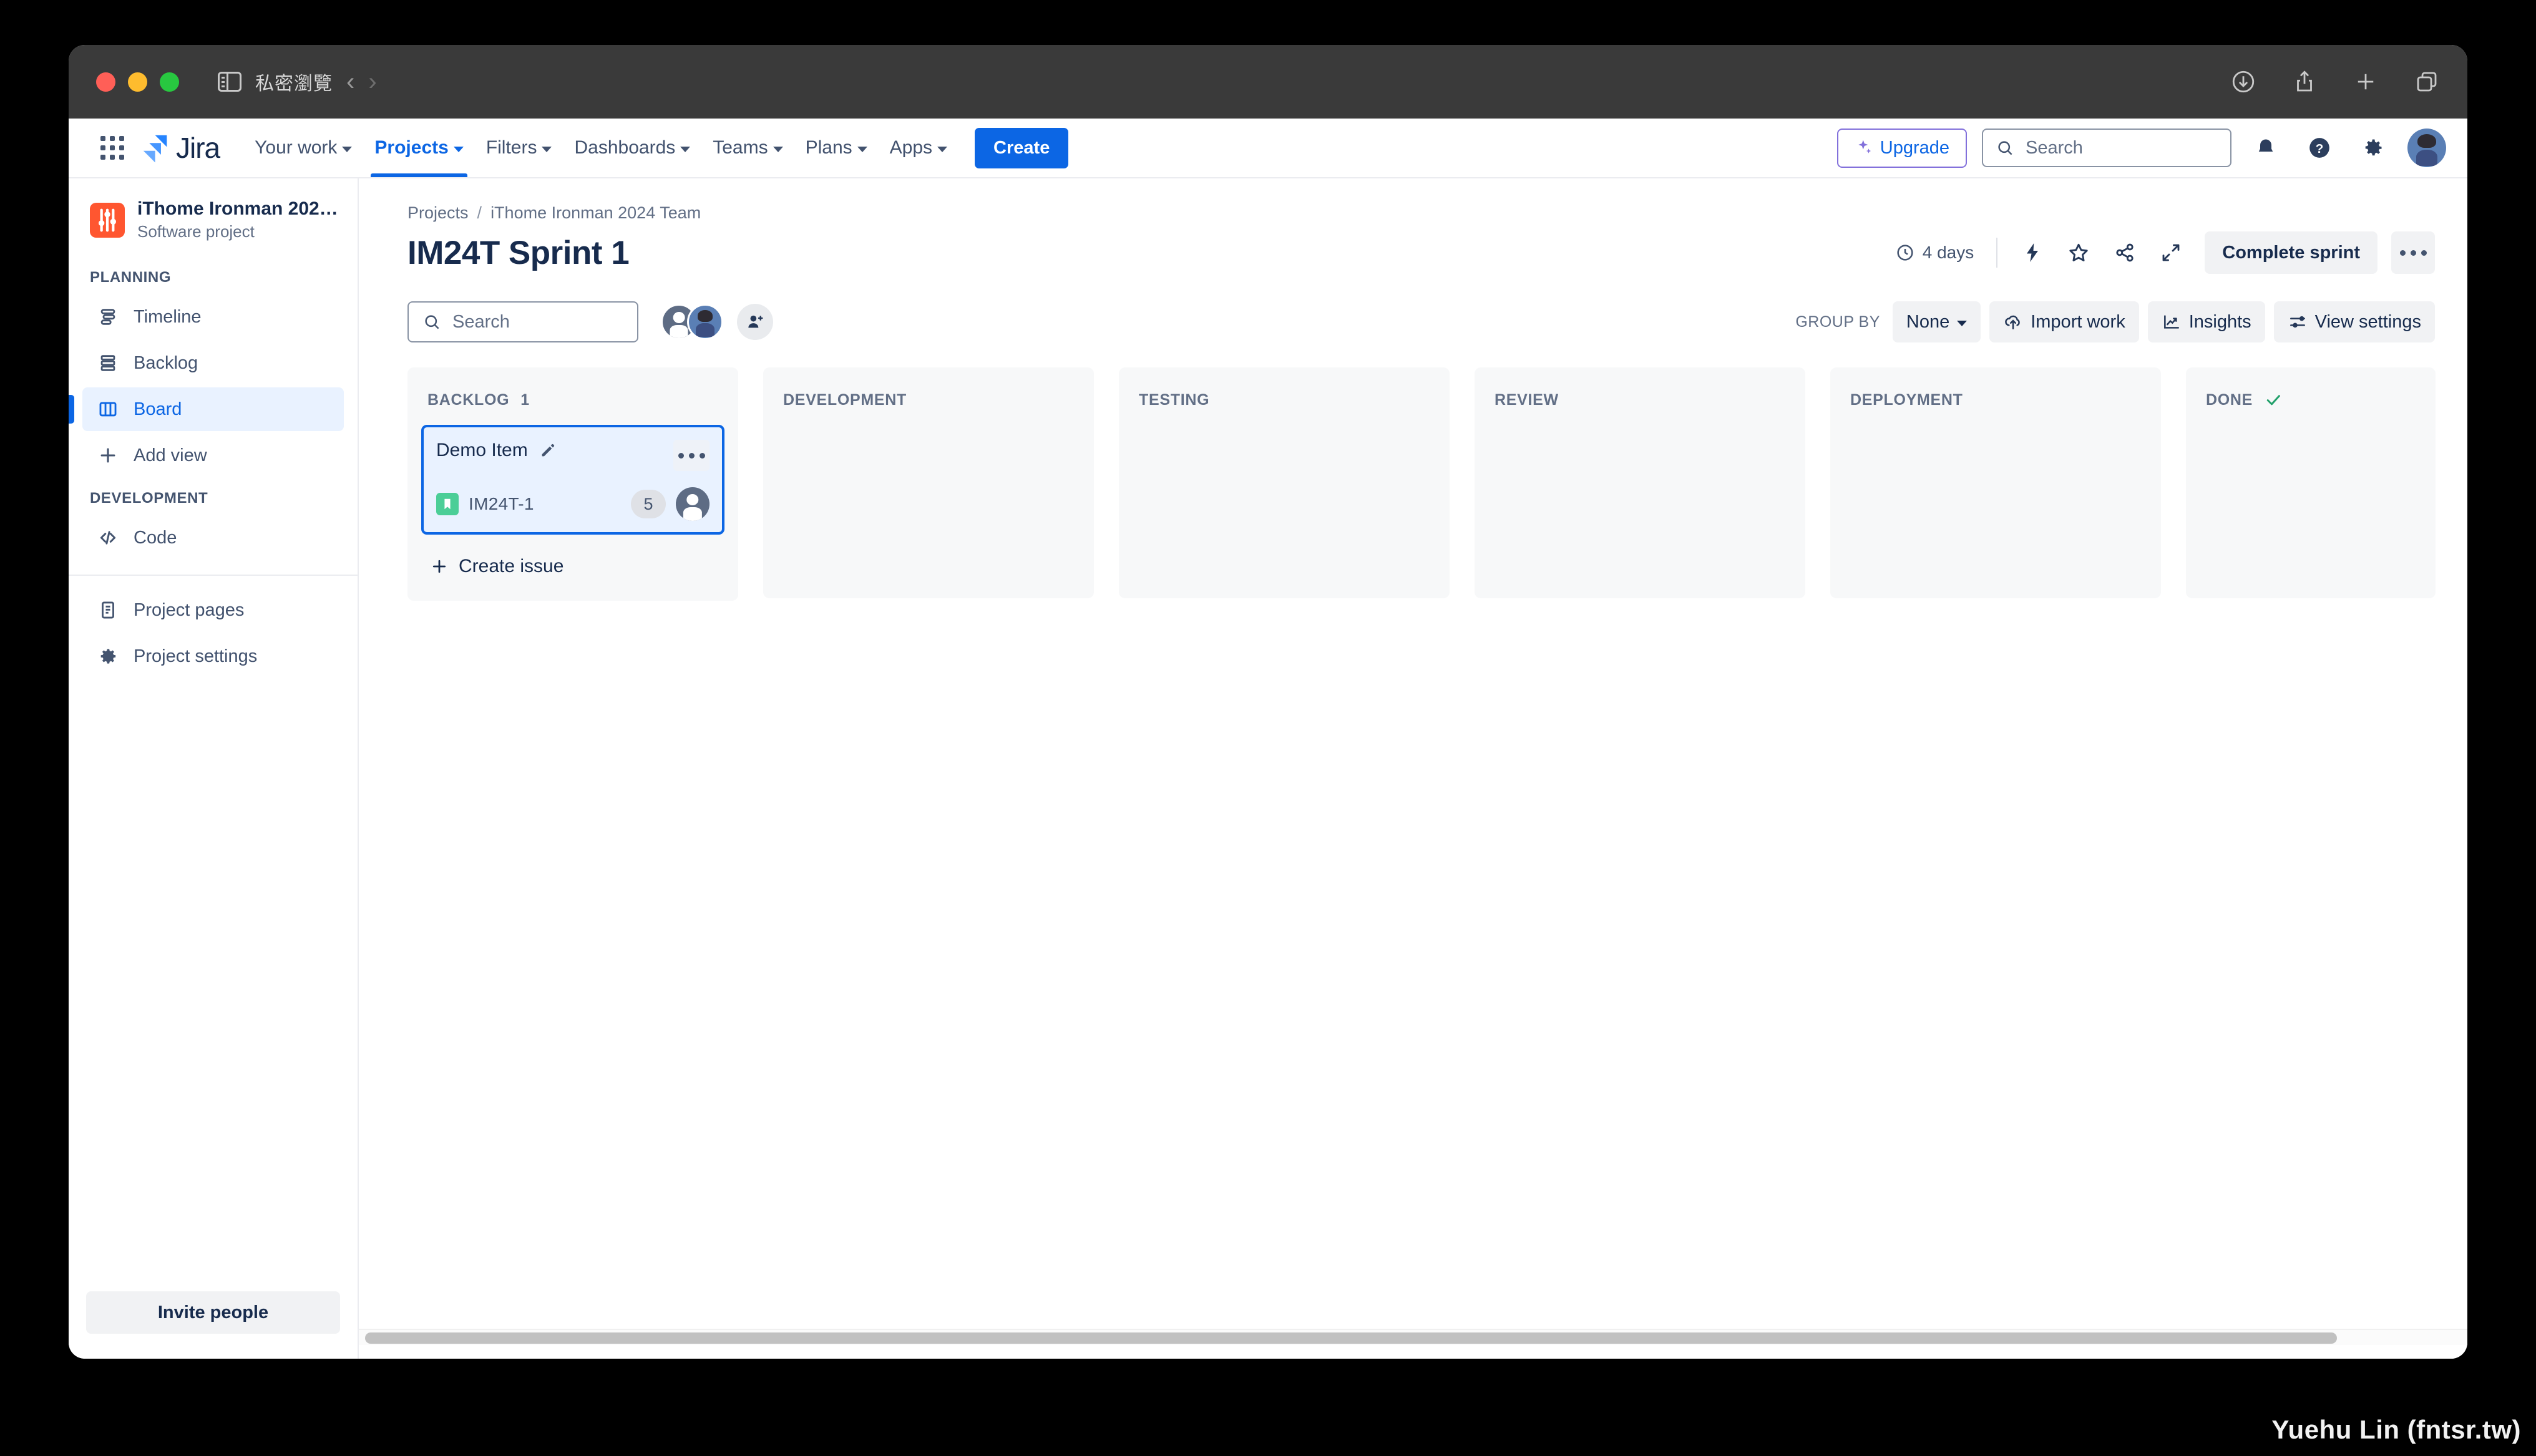 This screenshot has width=2536, height=1456. What do you see at coordinates (2367, 322) in the screenshot?
I see `view-settings-label: View settings` at bounding box center [2367, 322].